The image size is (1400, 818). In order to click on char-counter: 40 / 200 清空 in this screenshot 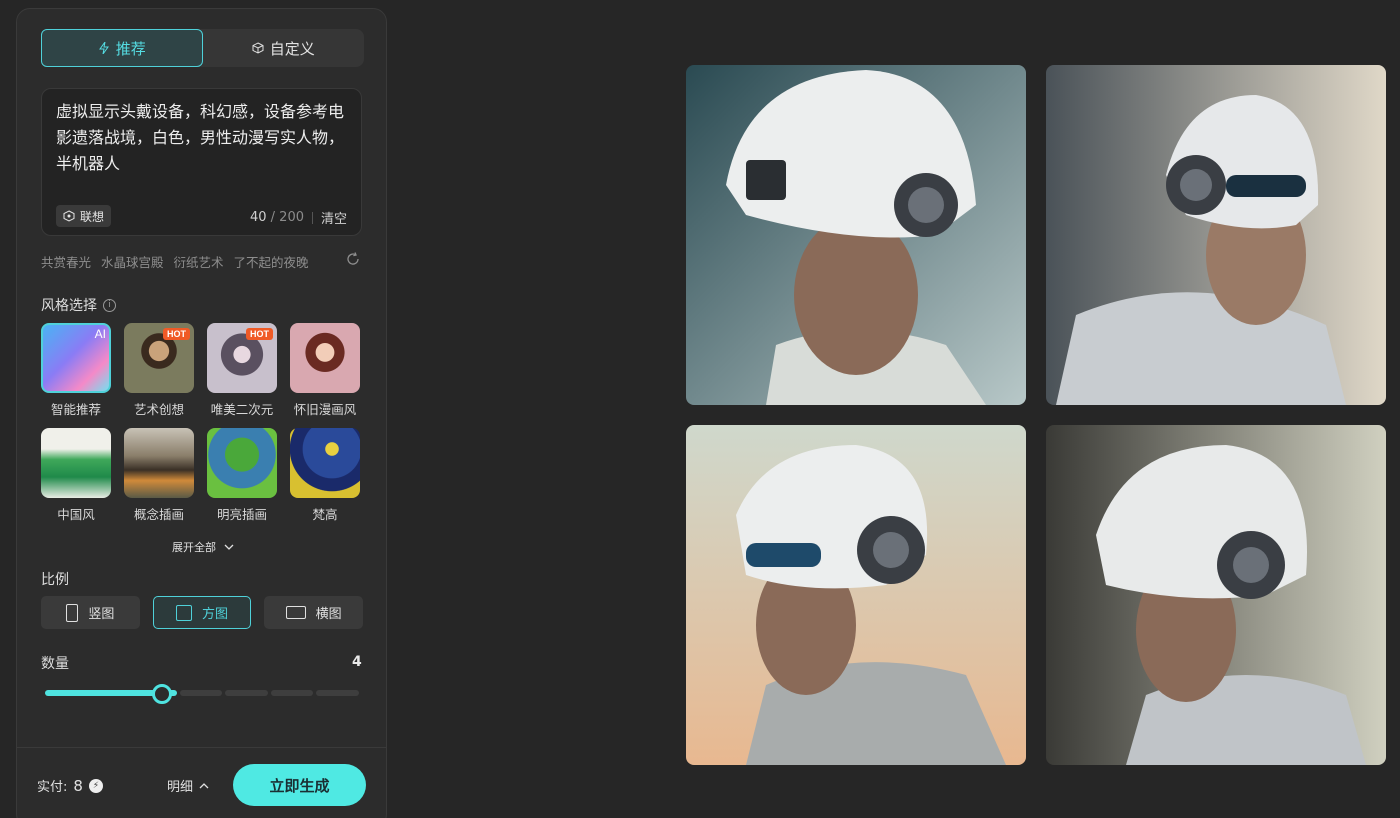, I will do `click(298, 217)`.